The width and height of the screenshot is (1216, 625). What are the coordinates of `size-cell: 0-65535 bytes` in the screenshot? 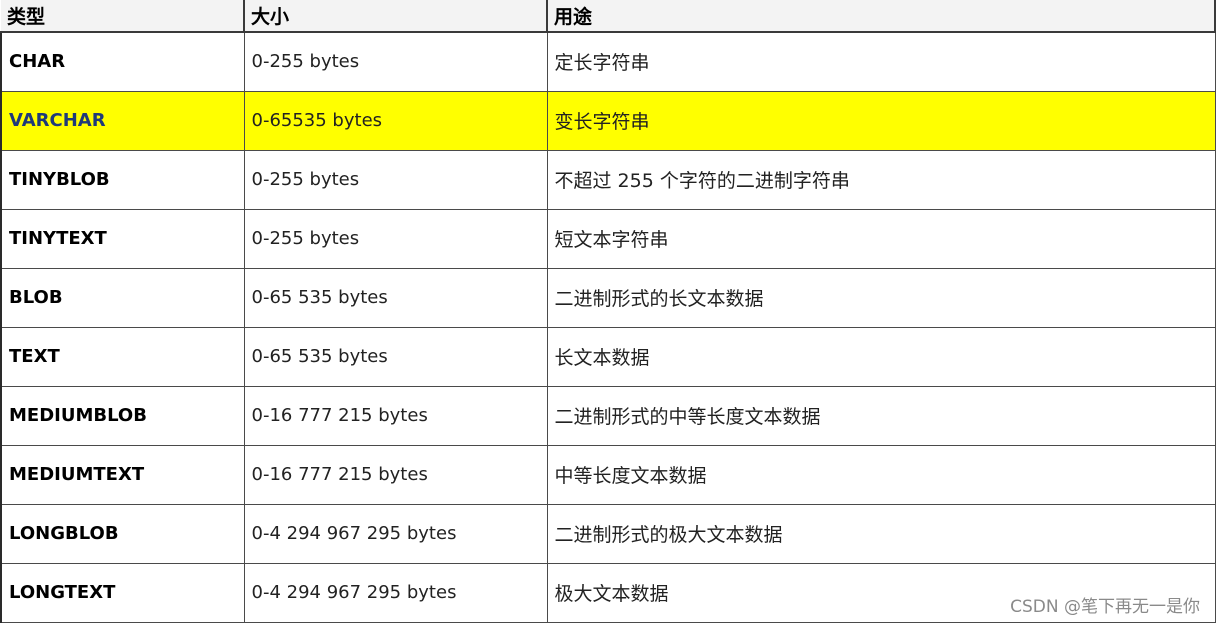 It's located at (395, 120).